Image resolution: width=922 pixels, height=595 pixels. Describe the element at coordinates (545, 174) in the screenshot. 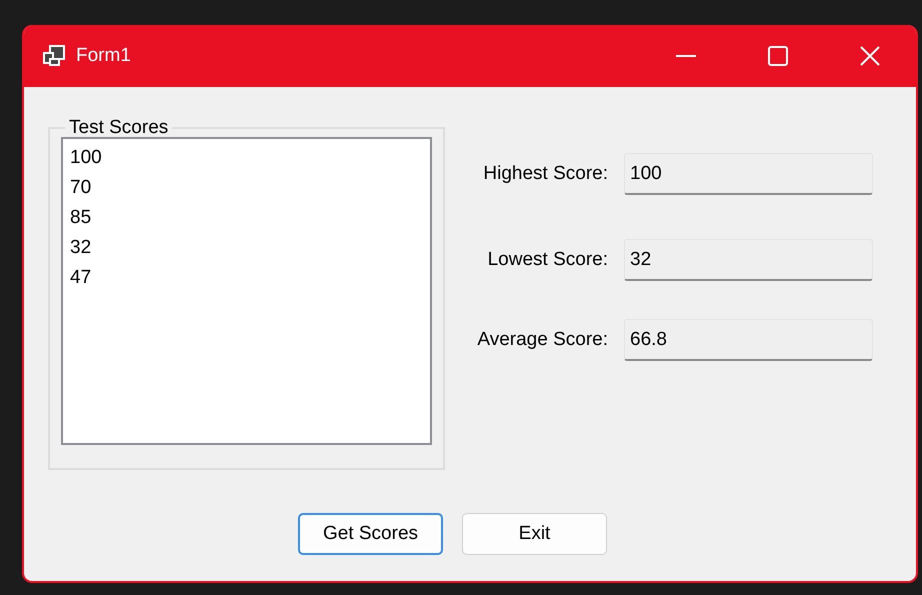

I see `score-label: Highest Score:` at that location.